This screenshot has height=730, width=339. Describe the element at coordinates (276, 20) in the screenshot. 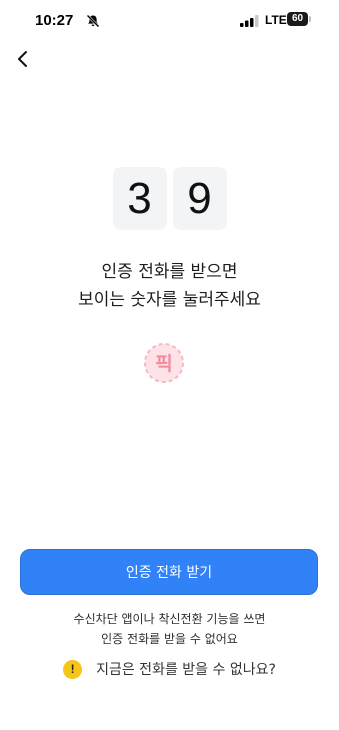

I see `network-type: LTE` at that location.